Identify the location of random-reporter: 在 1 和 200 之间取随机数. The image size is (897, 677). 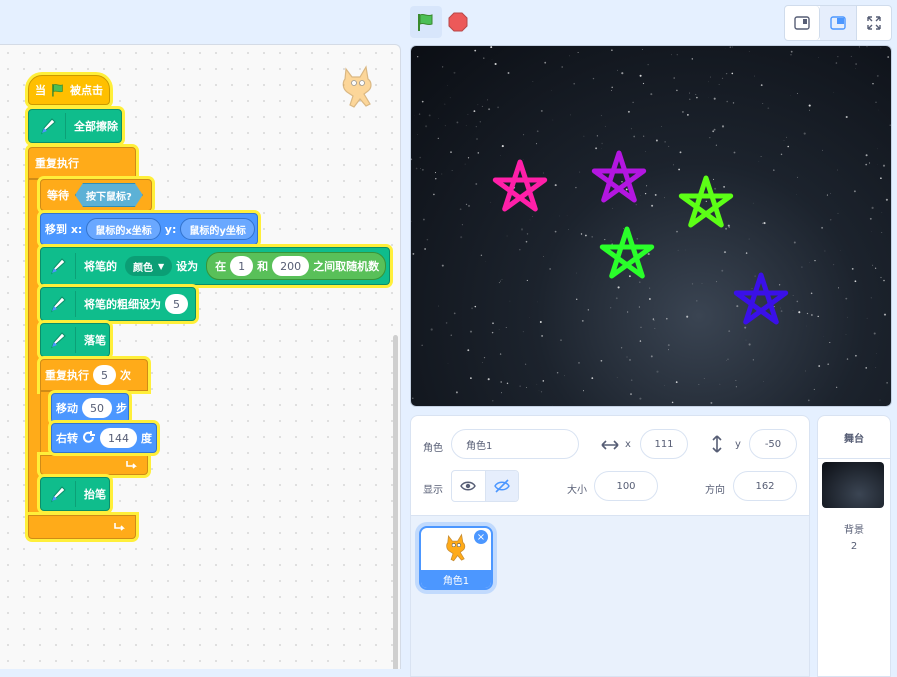
(296, 266).